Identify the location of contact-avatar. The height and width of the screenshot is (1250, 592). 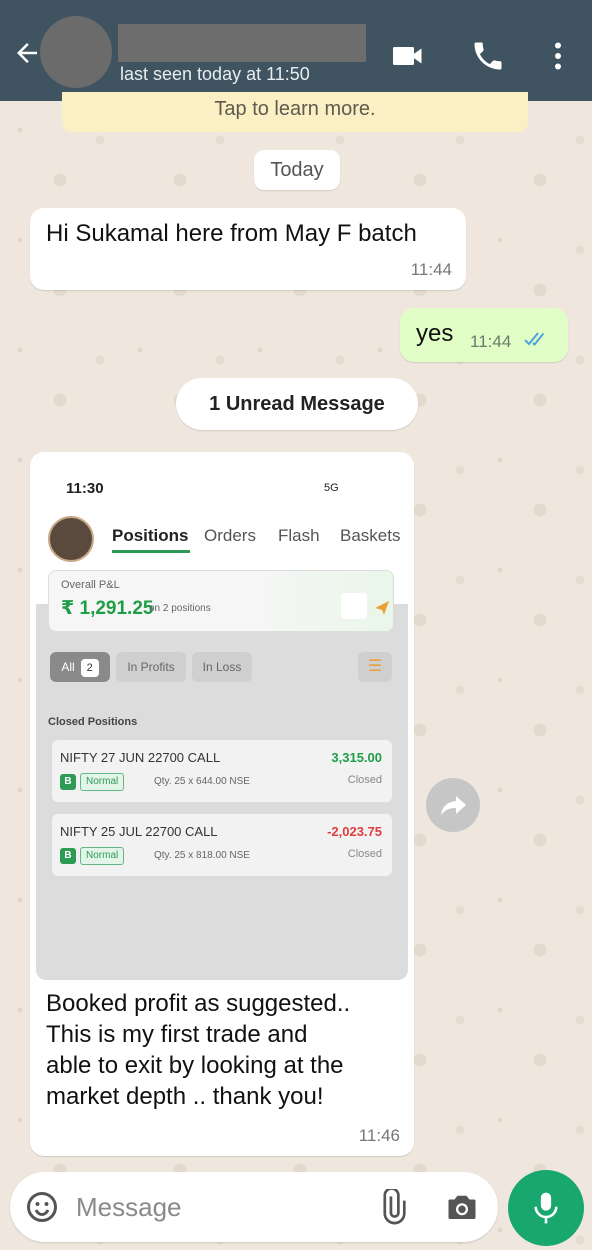
(76, 52).